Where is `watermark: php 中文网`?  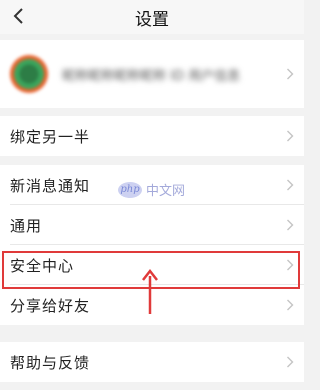 watermark: php 中文网 is located at coordinates (151, 189).